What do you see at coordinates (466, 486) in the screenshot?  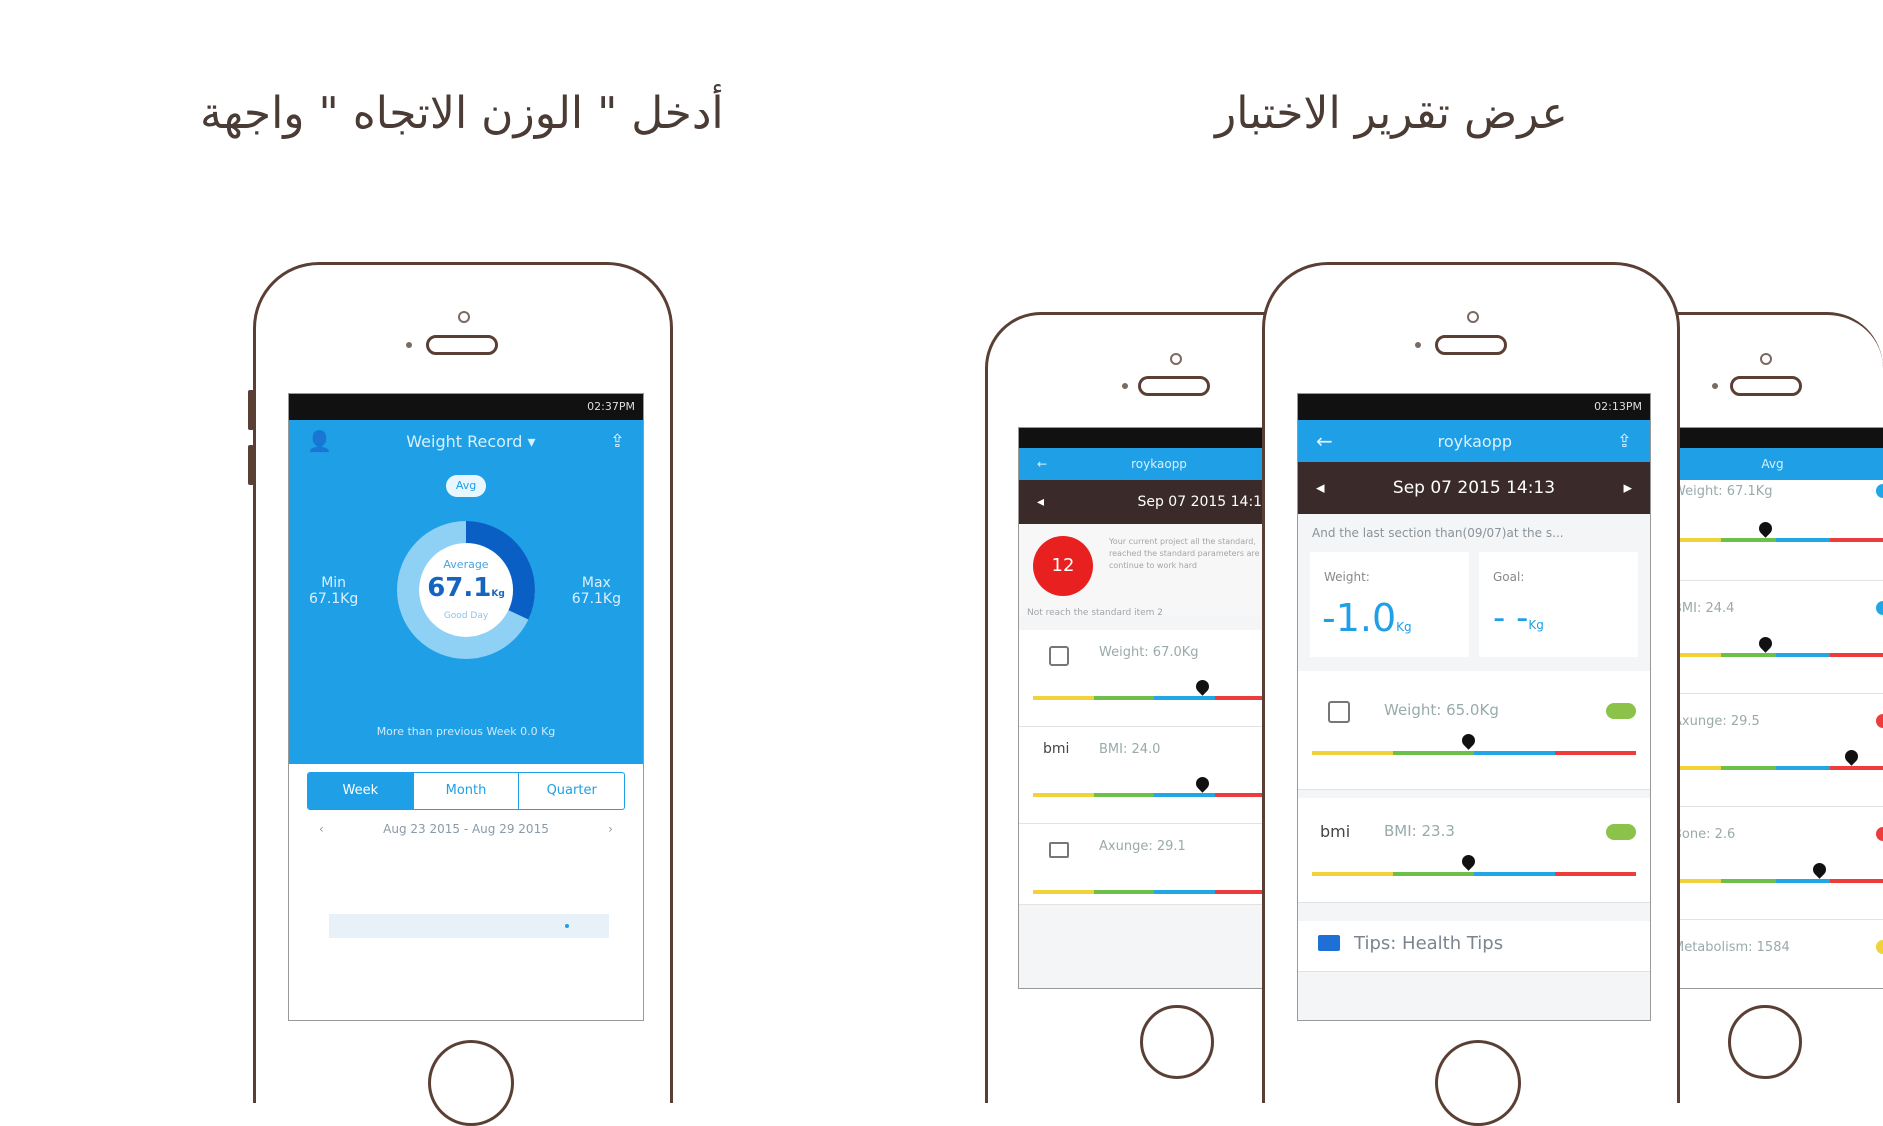 I see `average-pill: Avg` at bounding box center [466, 486].